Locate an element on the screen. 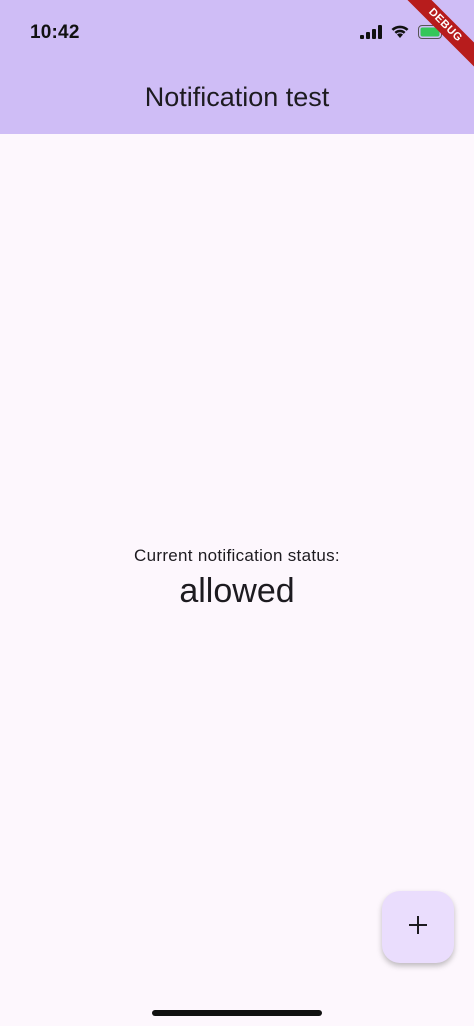 Image resolution: width=474 pixels, height=1026 pixels. app-bar-title: Notification test is located at coordinates (237, 97).